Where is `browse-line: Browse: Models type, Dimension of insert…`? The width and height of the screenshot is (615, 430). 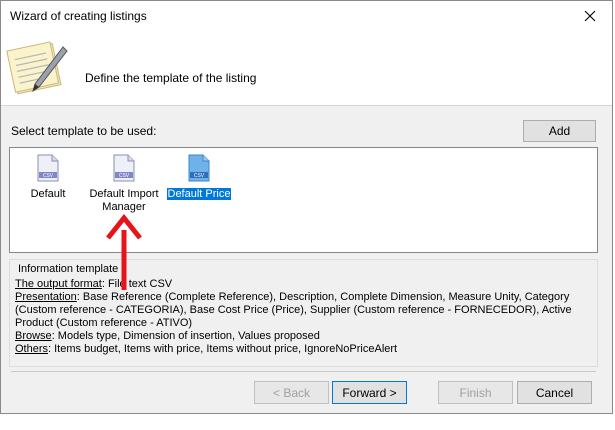 browse-line: Browse: Models type, Dimension of insert… is located at coordinates (304, 336).